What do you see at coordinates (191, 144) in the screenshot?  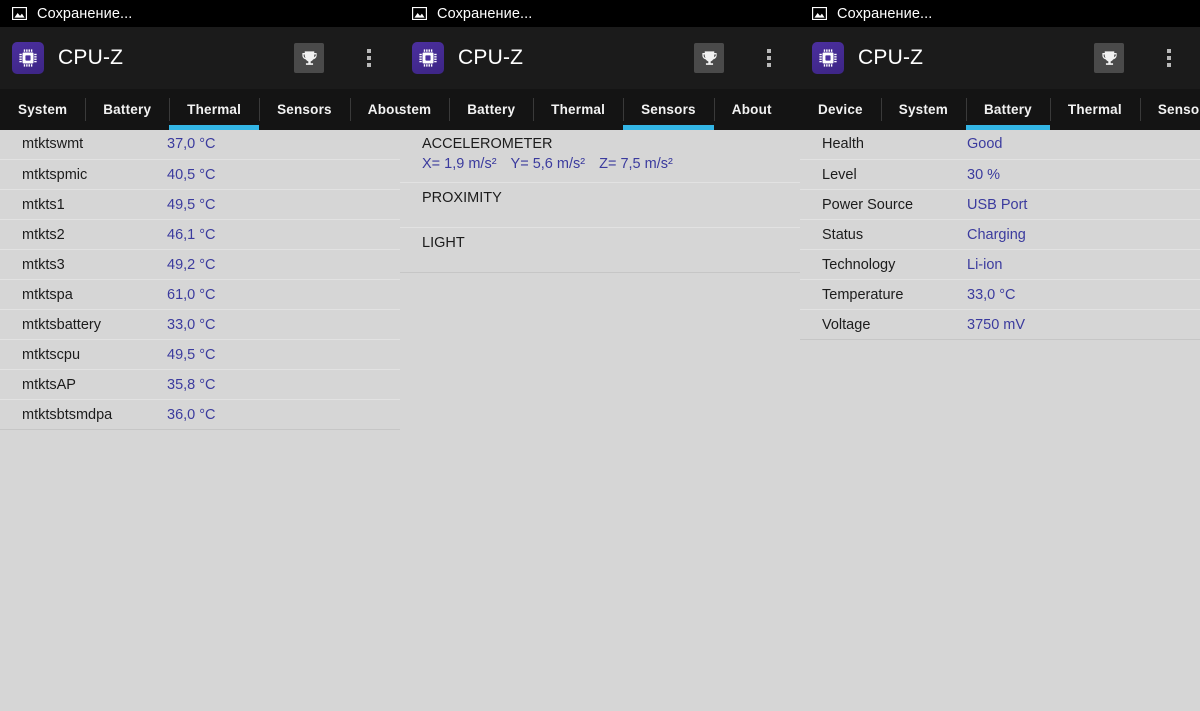 I see `row-value: 37,0 °C` at bounding box center [191, 144].